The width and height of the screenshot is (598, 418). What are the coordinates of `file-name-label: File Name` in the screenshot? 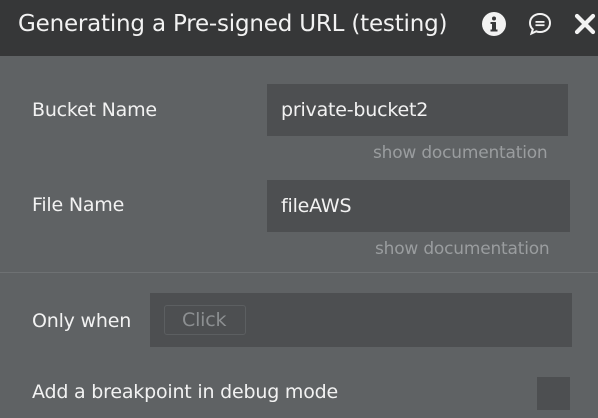 It's located at (78, 205).